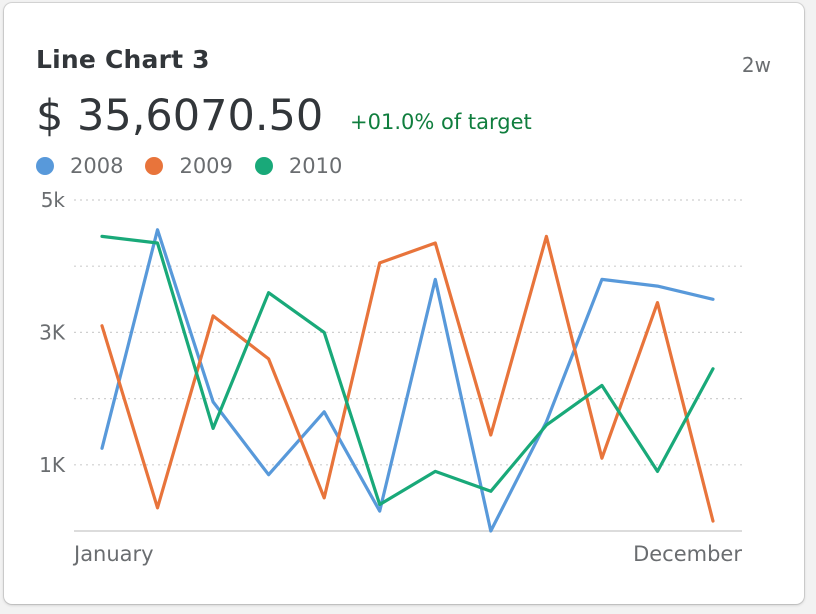  What do you see at coordinates (687, 554) in the screenshot?
I see `x-tick-label: December` at bounding box center [687, 554].